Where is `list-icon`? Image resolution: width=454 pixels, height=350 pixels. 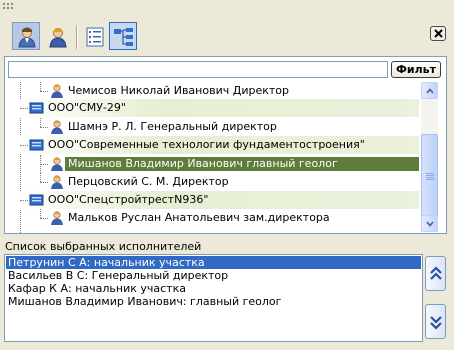
list-icon is located at coordinates (95, 37).